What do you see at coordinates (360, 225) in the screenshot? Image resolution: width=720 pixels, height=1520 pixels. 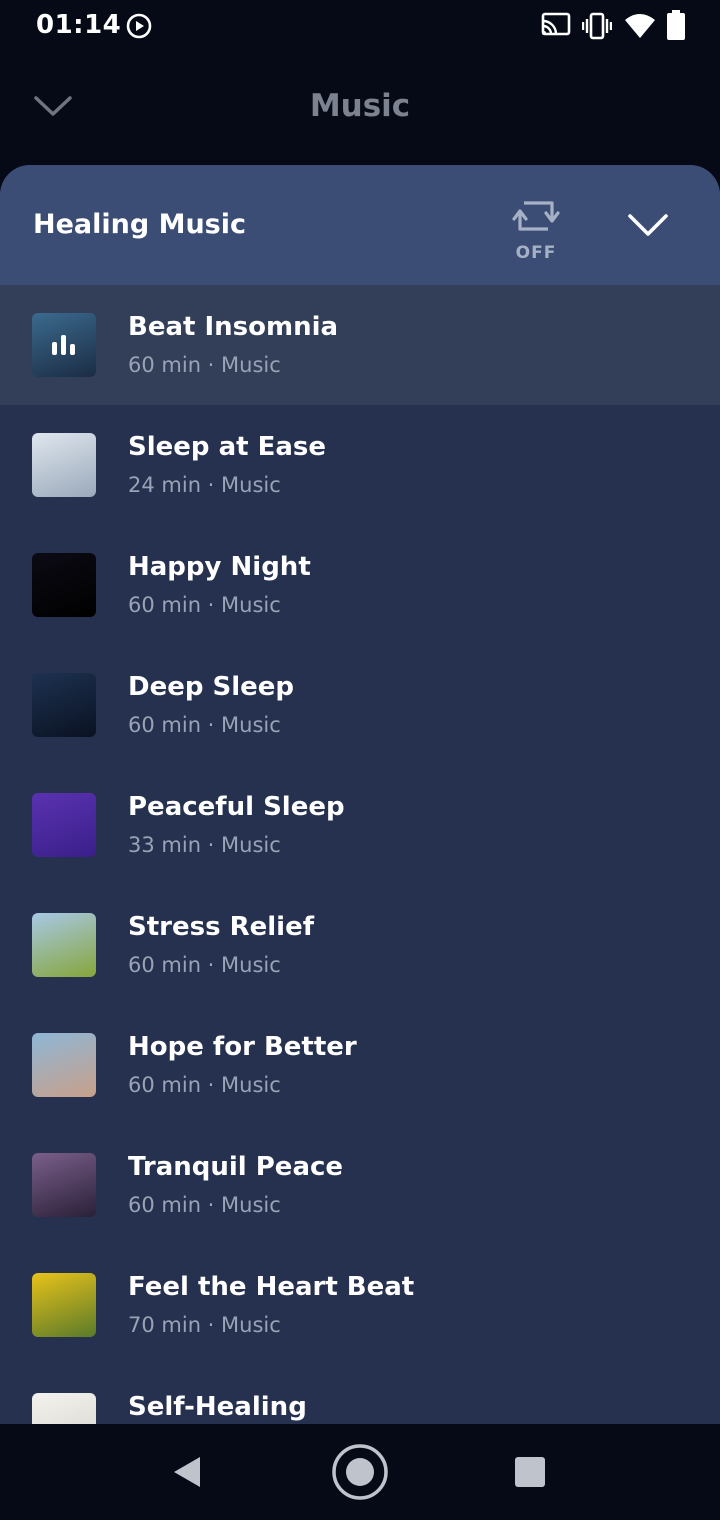 I see `playlist-header: Healing Music OFF` at bounding box center [360, 225].